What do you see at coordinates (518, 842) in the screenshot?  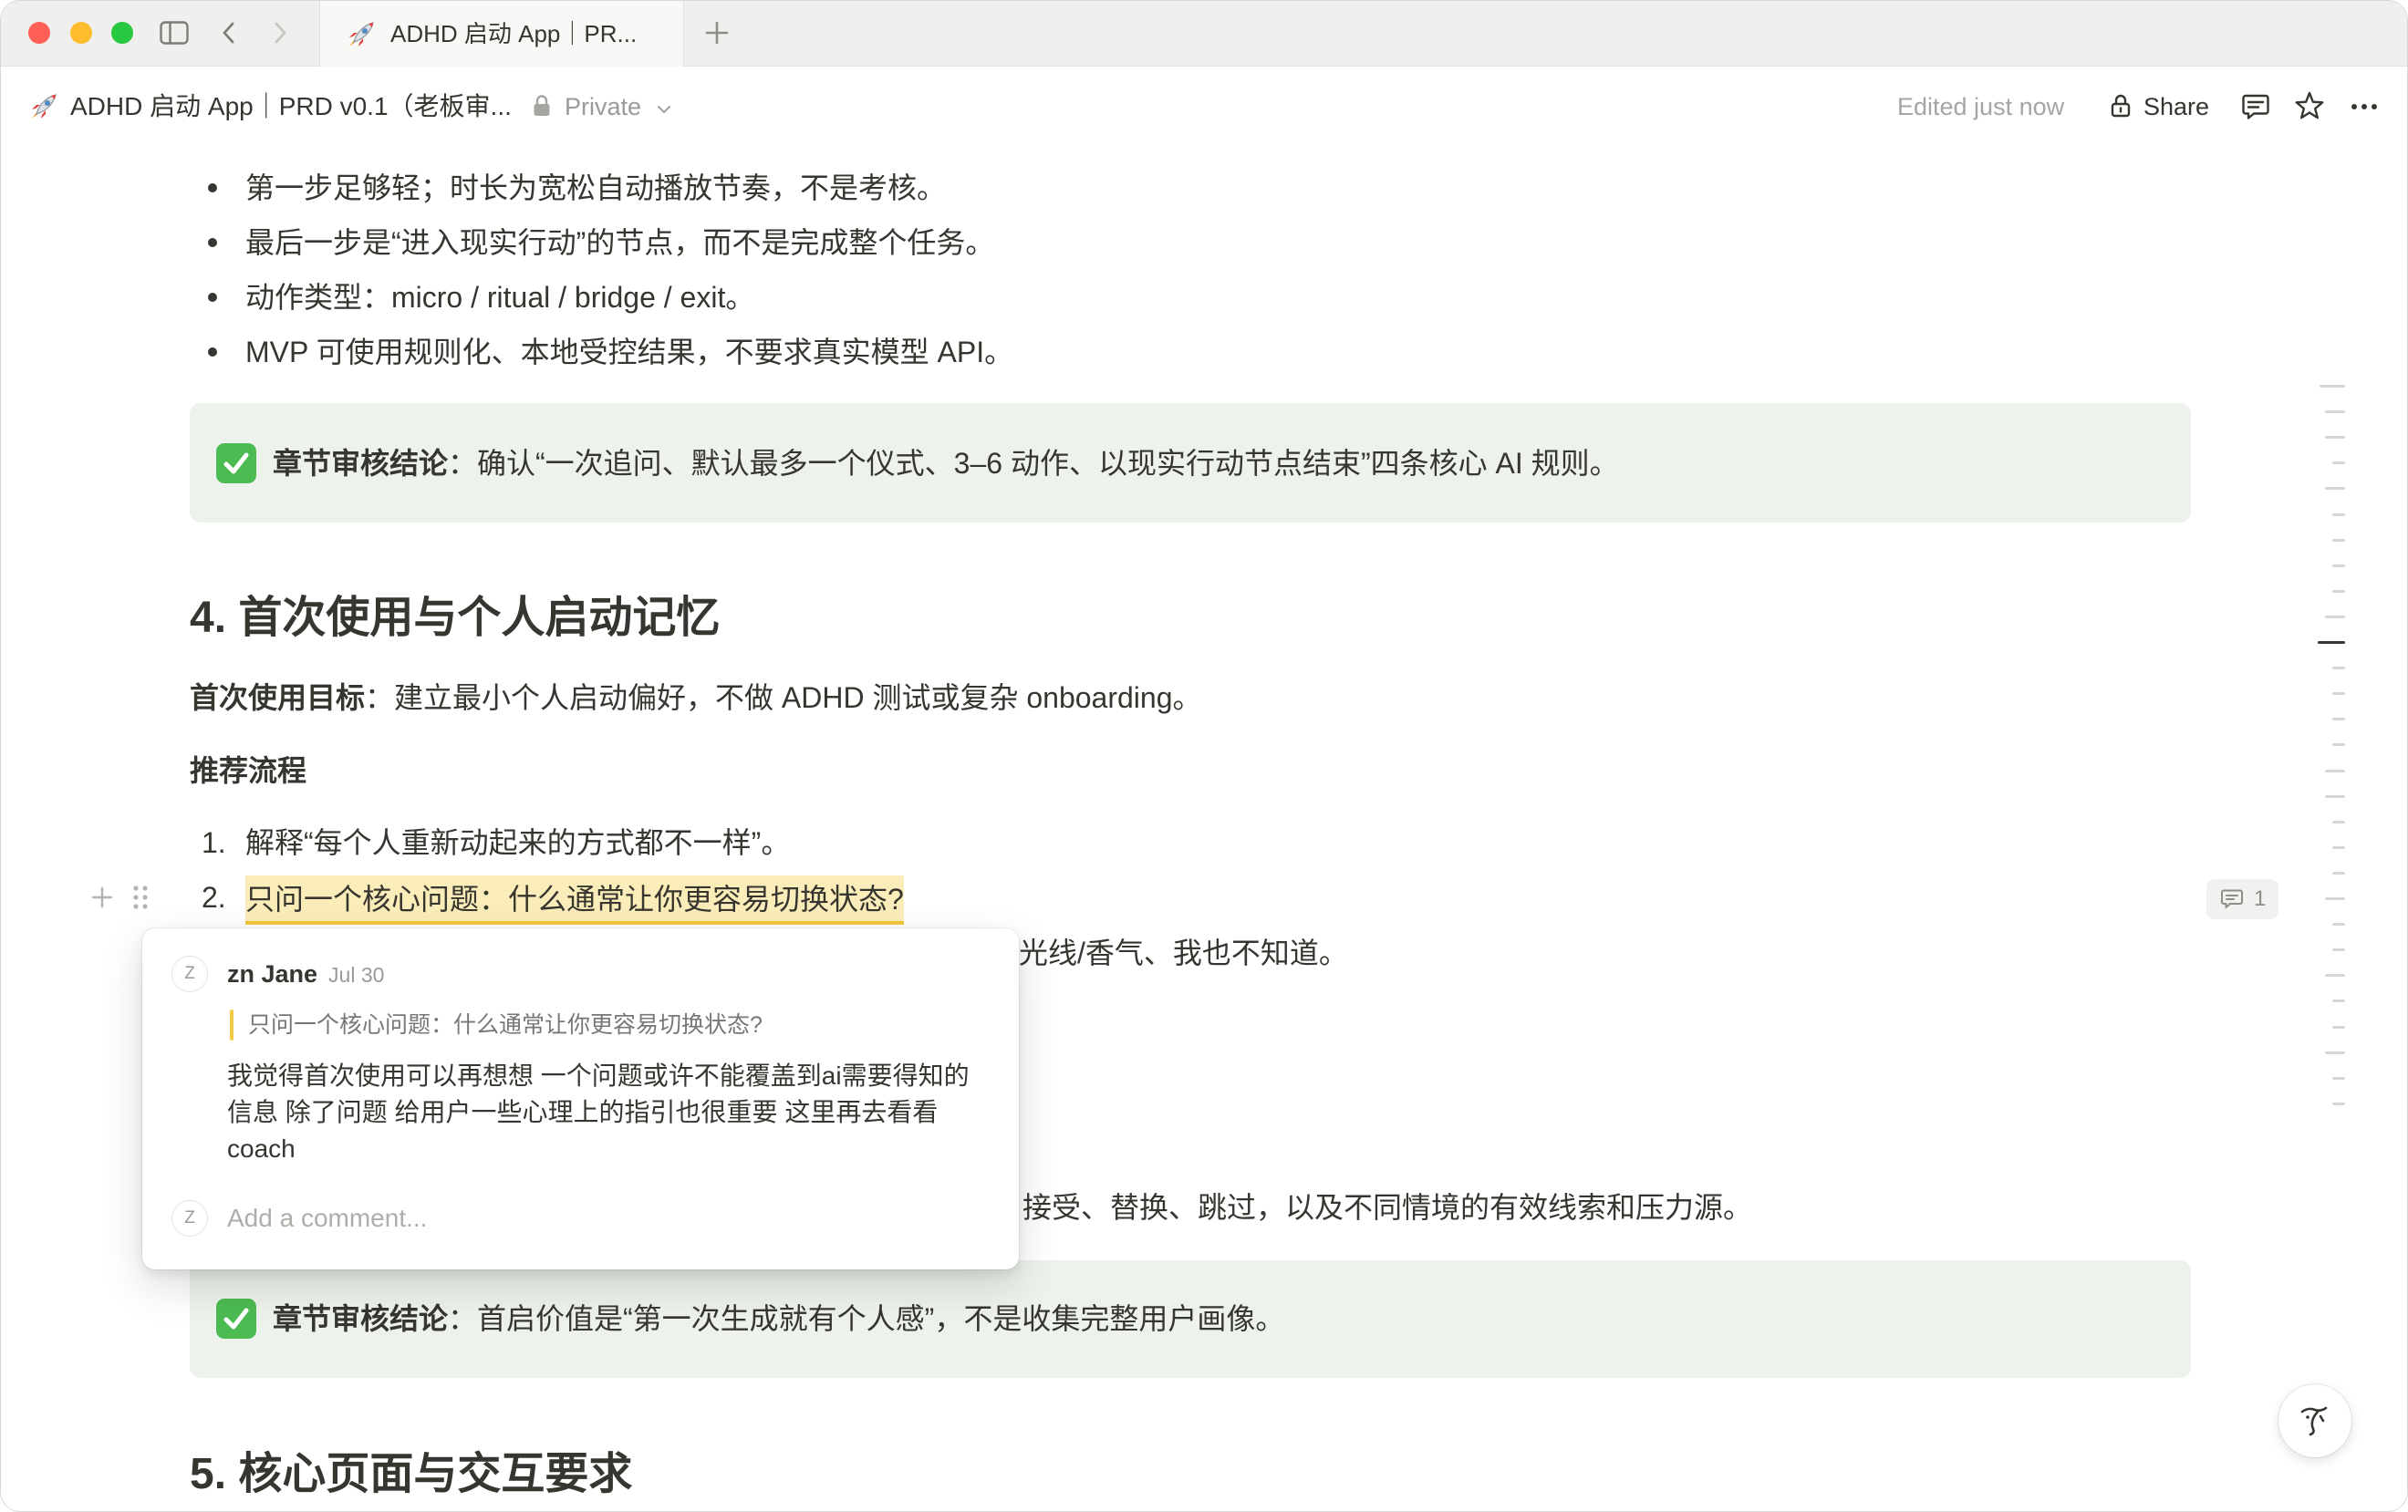 I see `list-item-text: 解释“每个人重新动起来的方式都不一样”。` at bounding box center [518, 842].